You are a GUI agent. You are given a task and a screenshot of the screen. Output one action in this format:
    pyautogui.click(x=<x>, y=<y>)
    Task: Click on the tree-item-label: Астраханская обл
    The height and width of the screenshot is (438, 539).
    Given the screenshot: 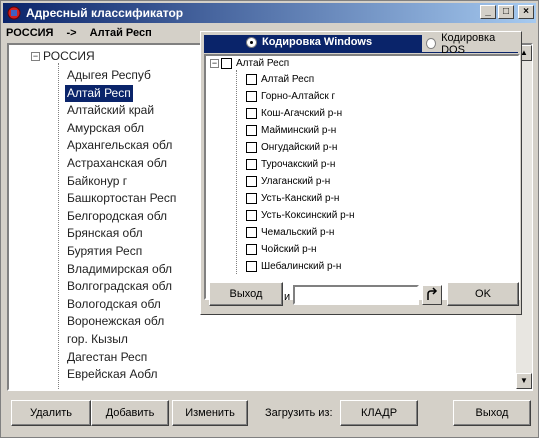 What is the action you would take?
    pyautogui.click(x=121, y=164)
    